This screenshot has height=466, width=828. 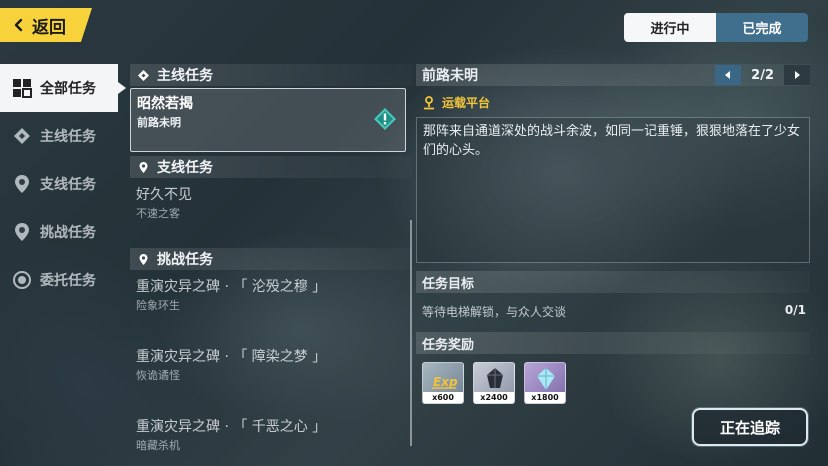 I want to click on status-tabs: 进行中 已完成, so click(x=716, y=27).